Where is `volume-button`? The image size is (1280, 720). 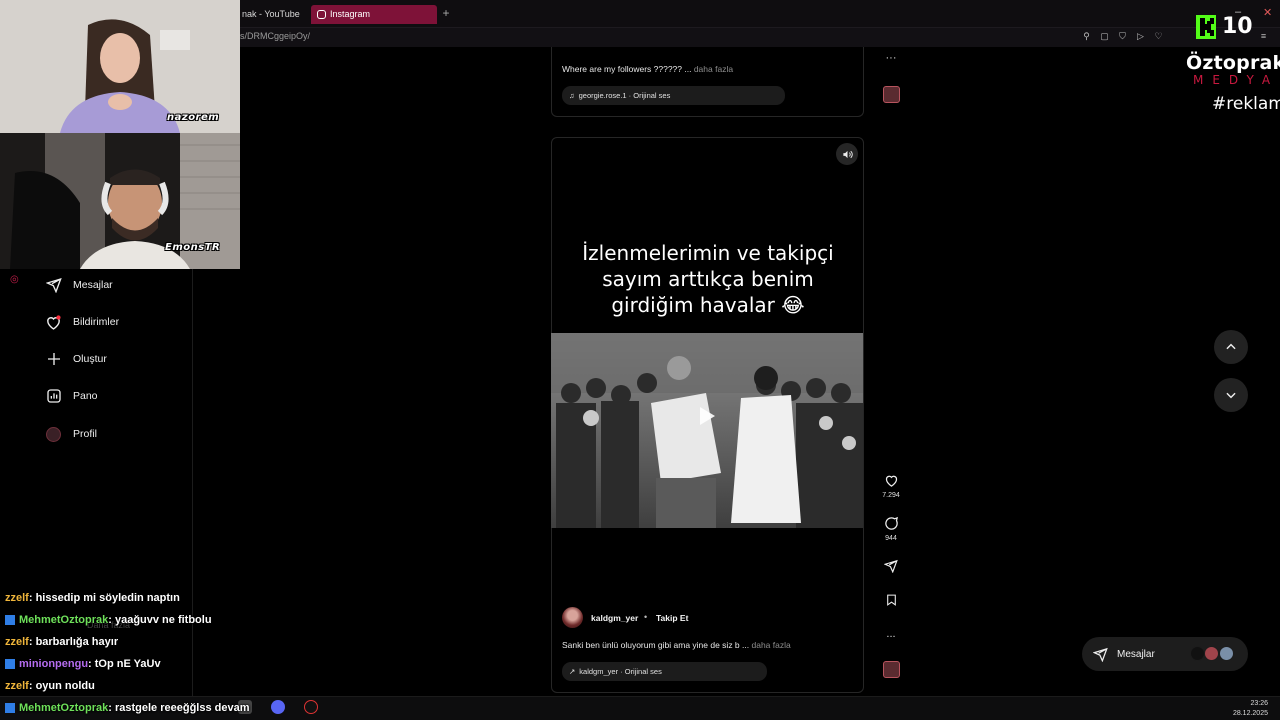
volume-button is located at coordinates (847, 154).